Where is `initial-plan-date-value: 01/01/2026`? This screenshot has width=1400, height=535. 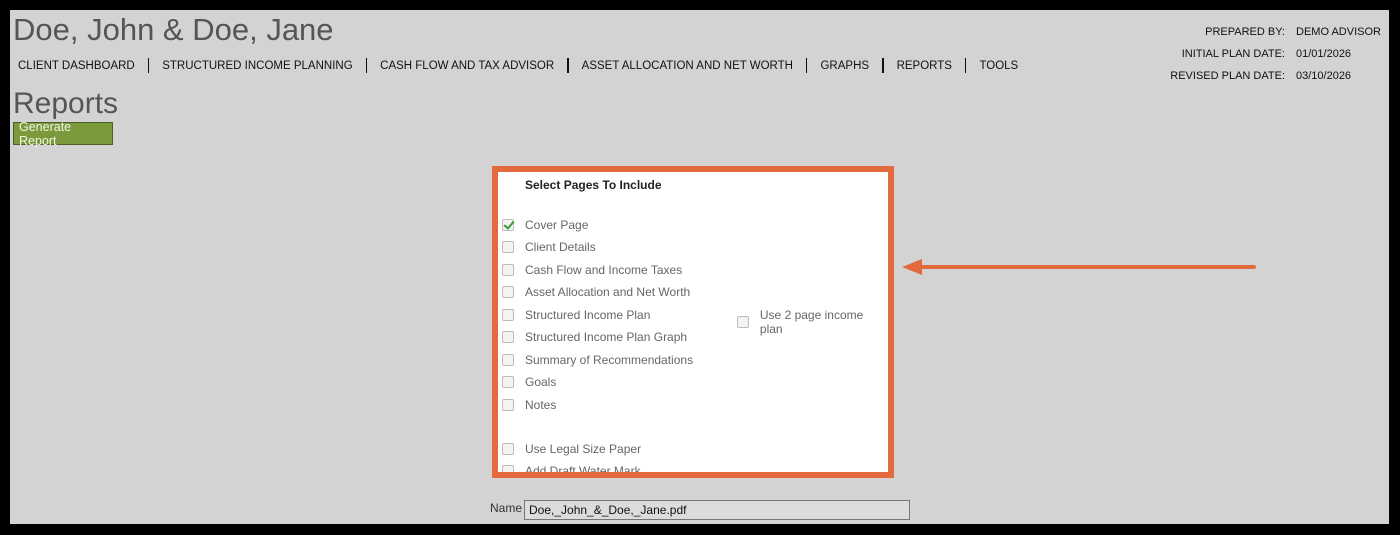 initial-plan-date-value: 01/01/2026 is located at coordinates (1324, 54).